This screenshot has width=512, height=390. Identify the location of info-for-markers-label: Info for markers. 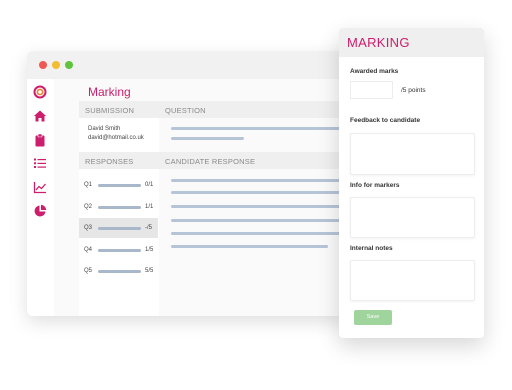
(375, 185).